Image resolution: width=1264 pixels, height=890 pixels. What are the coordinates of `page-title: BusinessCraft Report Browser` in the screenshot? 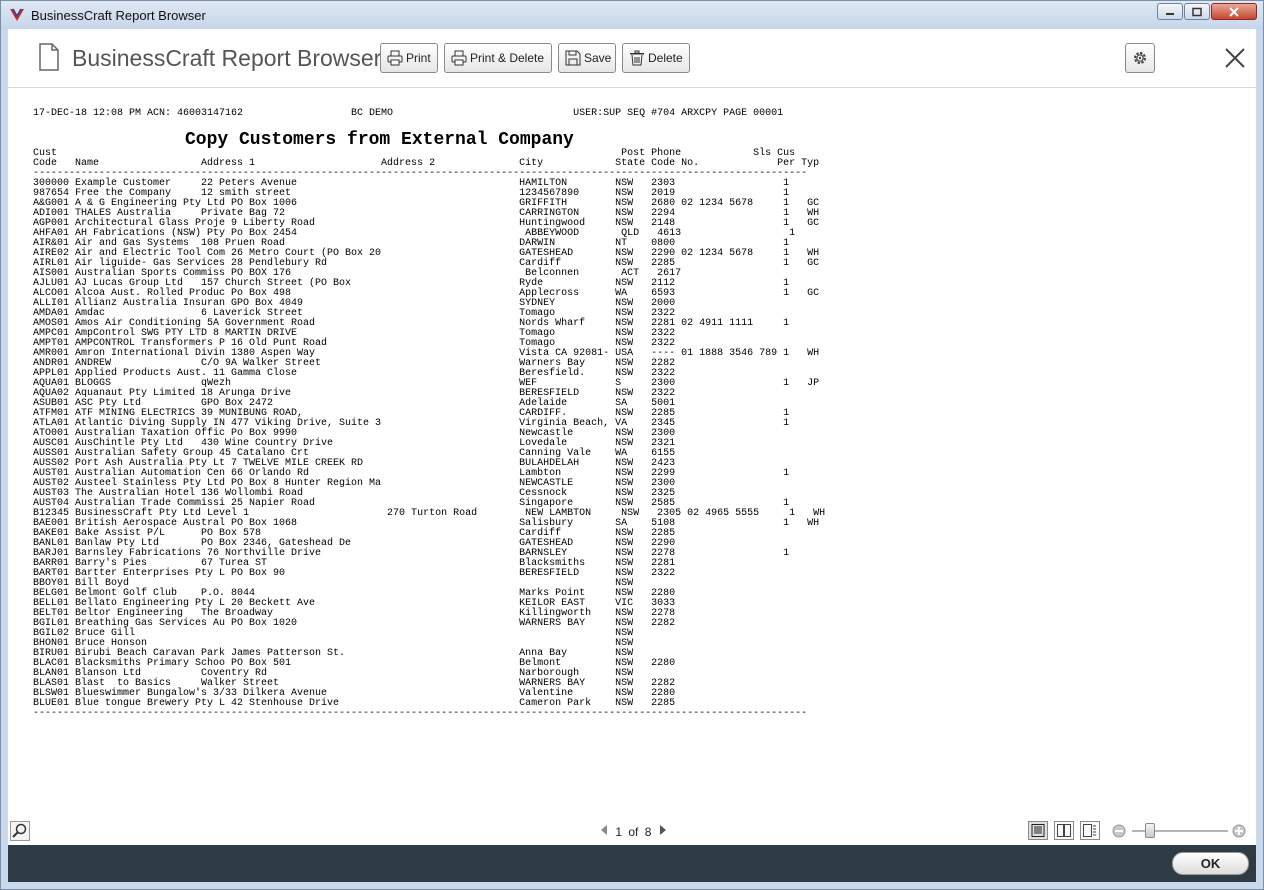 It's located at (227, 58).